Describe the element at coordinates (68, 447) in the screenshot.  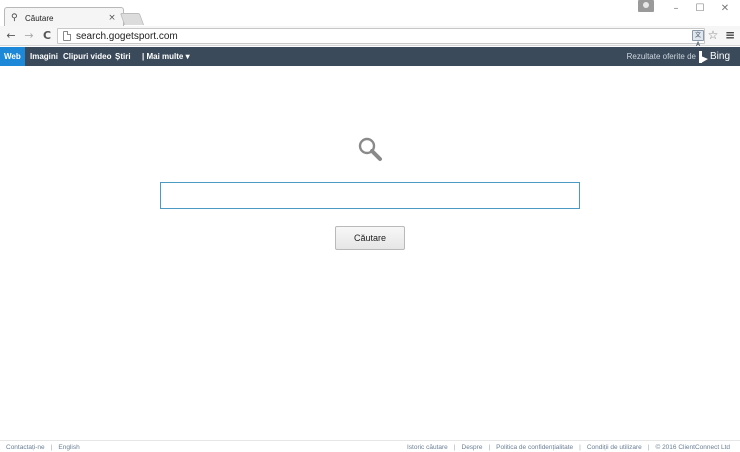
I see `footer-link-english: English` at that location.